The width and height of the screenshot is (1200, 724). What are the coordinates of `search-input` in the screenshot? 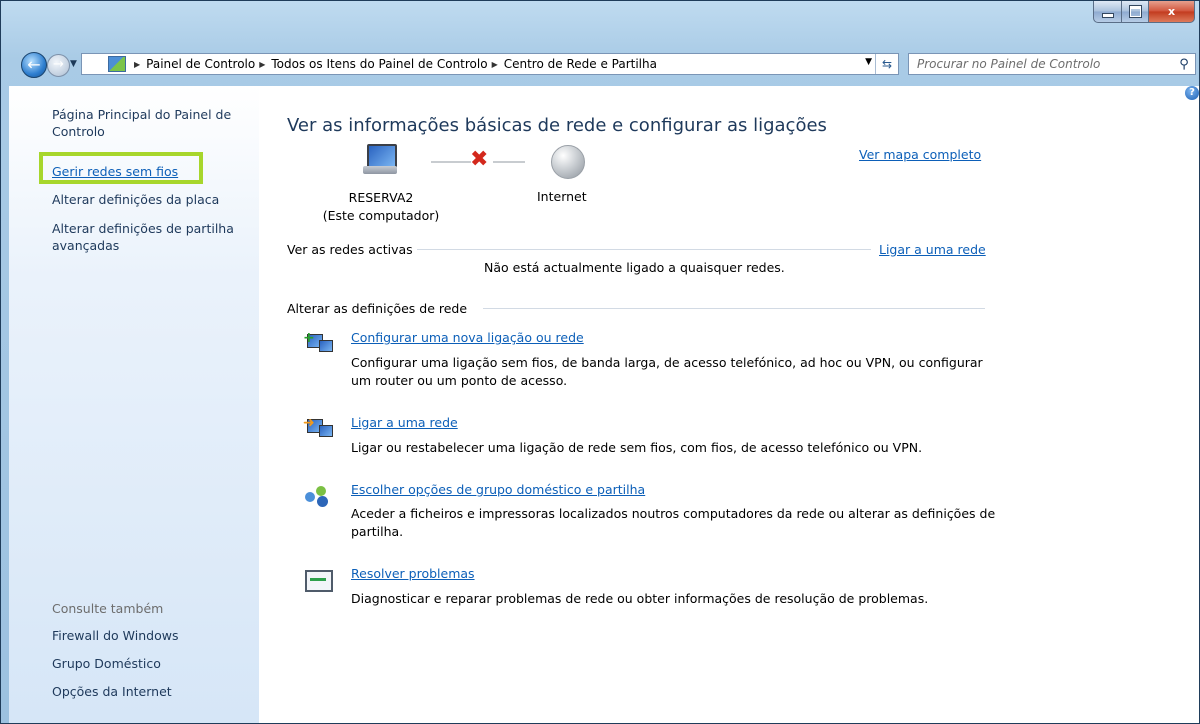 It's located at (1044, 64).